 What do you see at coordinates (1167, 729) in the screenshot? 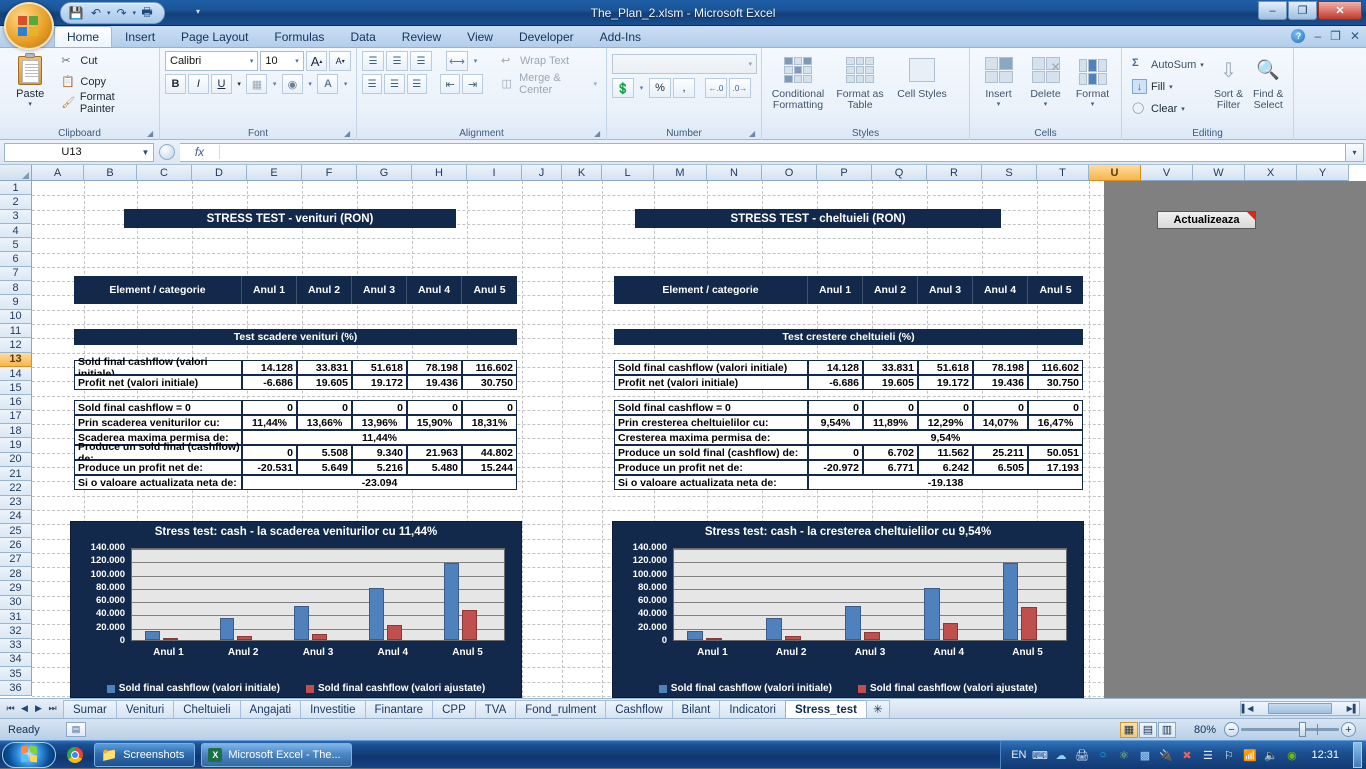
I see `view-page-break-button: ▥` at bounding box center [1167, 729].